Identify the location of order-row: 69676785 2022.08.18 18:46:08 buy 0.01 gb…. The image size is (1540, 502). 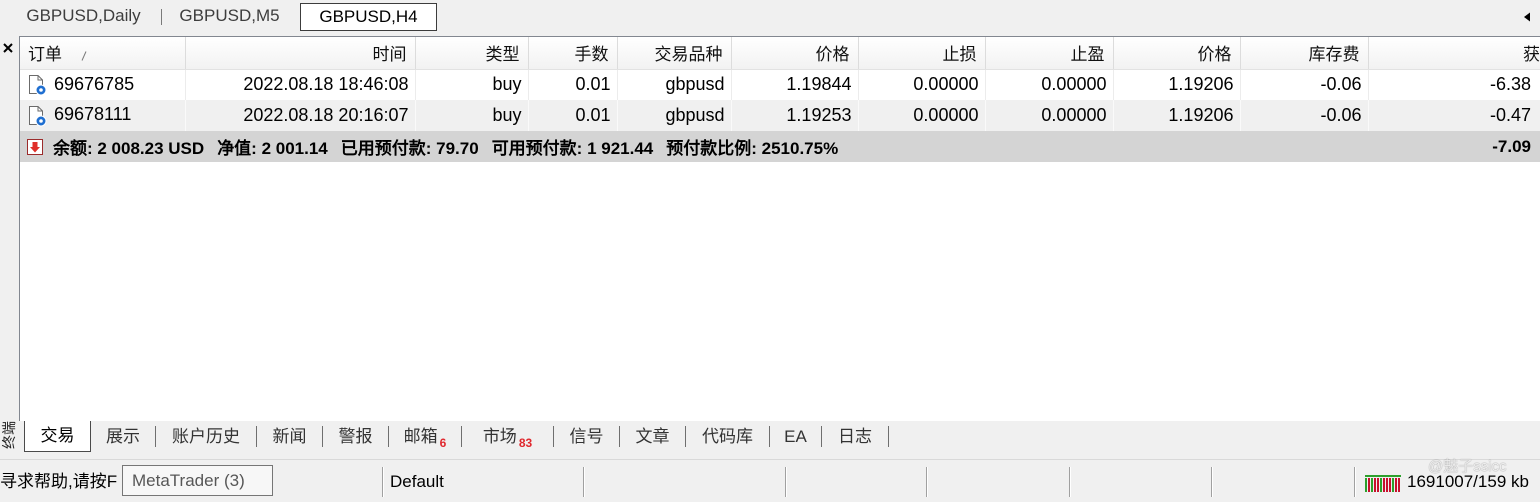
(780, 84).